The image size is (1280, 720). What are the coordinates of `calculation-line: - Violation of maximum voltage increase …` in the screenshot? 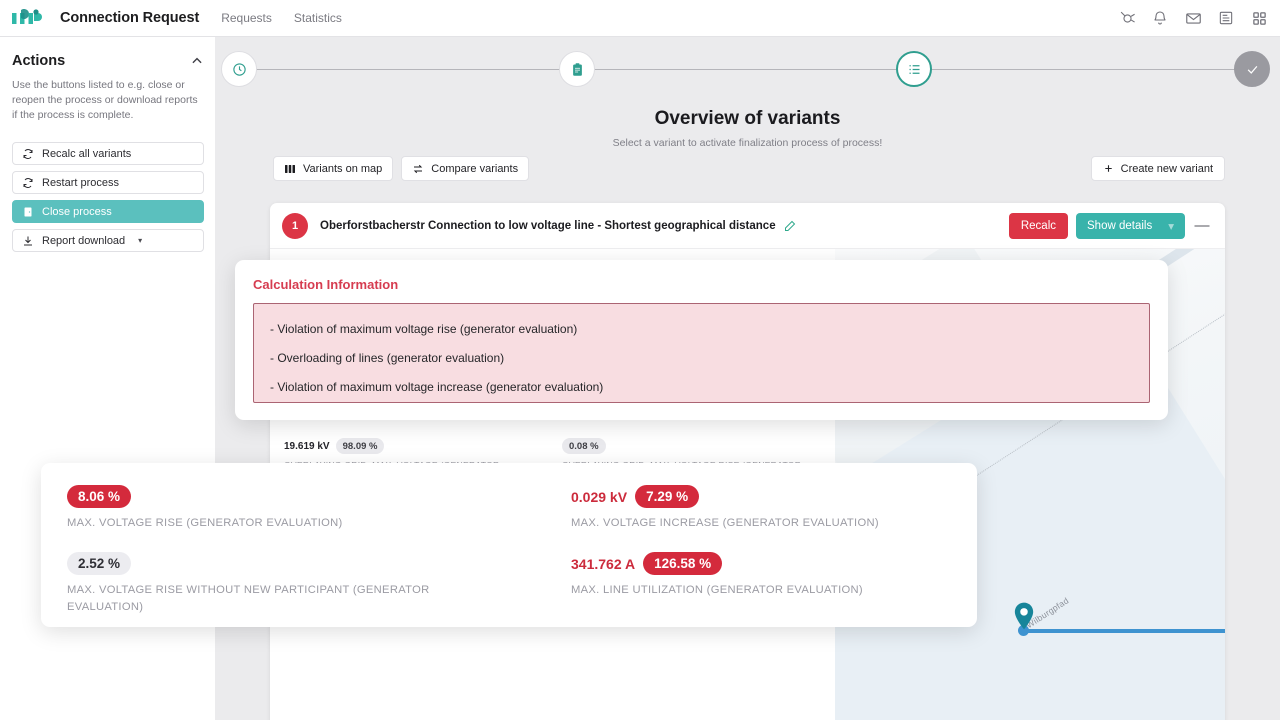 It's located at (437, 387).